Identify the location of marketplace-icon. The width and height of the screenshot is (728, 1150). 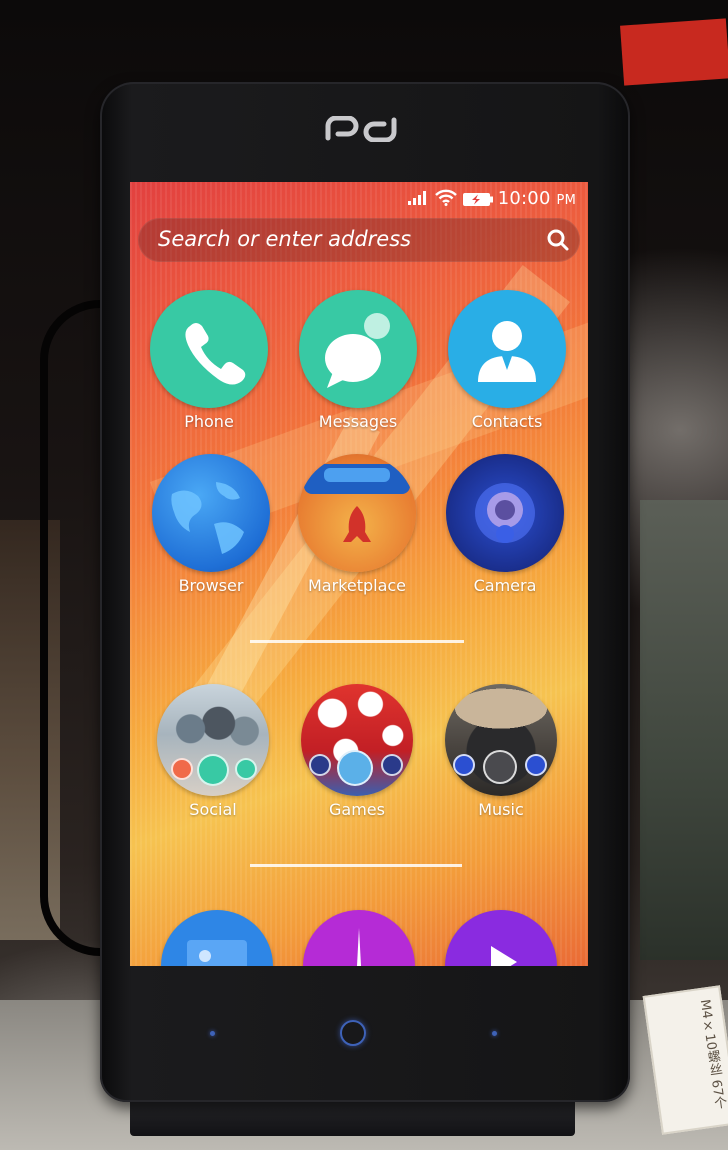
(357, 513).